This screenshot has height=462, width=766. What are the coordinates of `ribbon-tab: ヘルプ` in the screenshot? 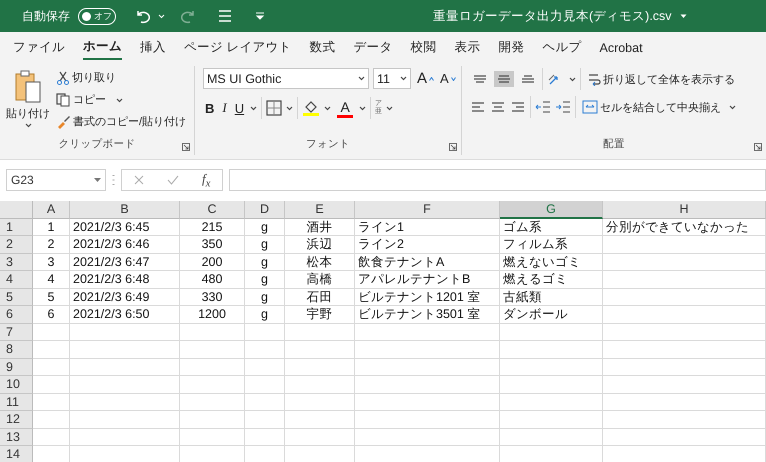 It's located at (562, 47).